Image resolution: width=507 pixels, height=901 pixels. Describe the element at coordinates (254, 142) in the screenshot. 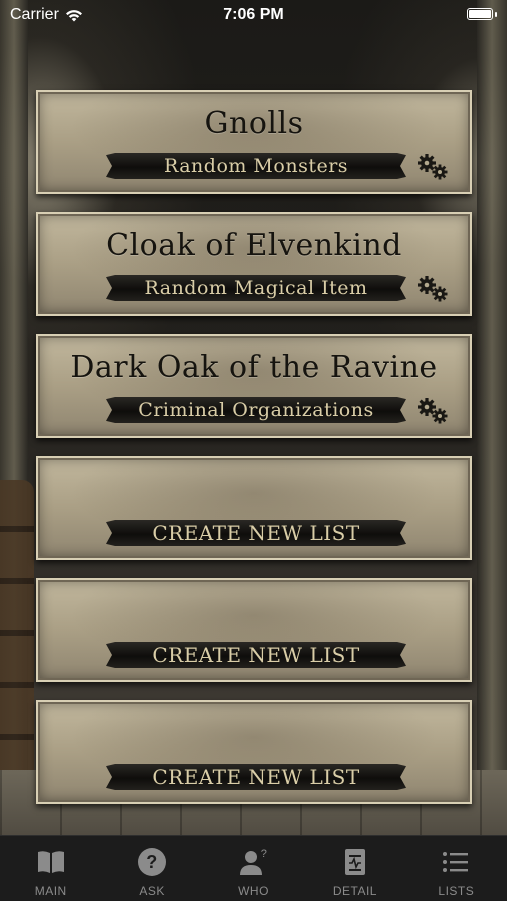

I see `list-card-gnolls: Gnolls Random Monsters` at that location.